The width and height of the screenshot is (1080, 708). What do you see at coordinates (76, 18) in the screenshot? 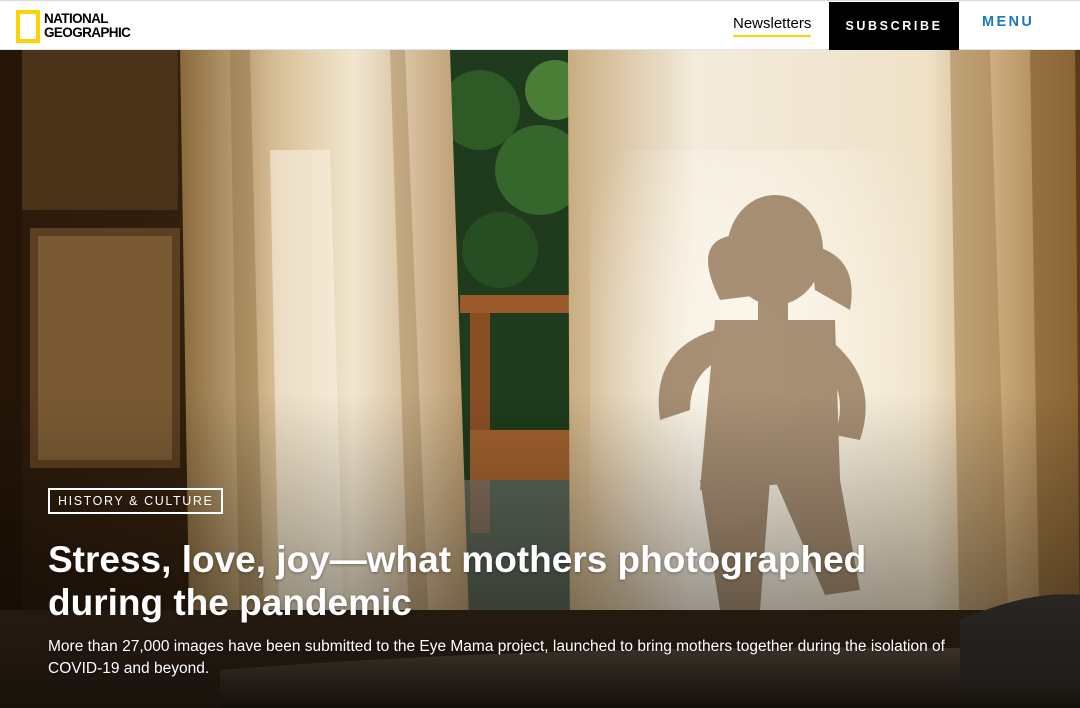
I see `logo-line-1: NATIONAL` at bounding box center [76, 18].